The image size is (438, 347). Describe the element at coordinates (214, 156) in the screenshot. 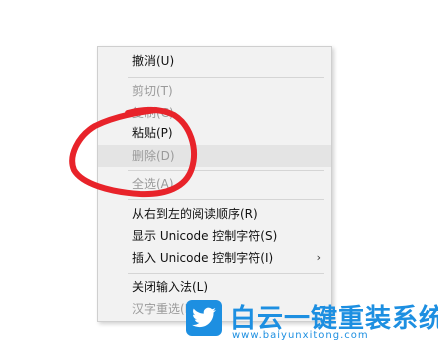

I see `menu-item-delete: 删除(D)` at that location.